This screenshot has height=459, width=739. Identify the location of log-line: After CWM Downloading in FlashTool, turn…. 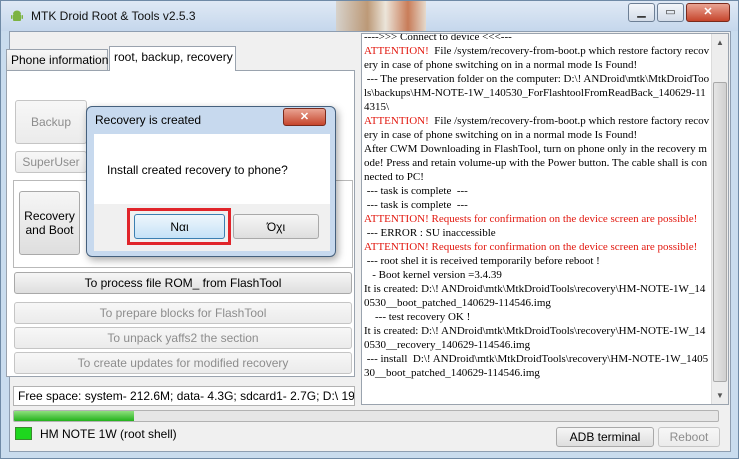
(536, 163).